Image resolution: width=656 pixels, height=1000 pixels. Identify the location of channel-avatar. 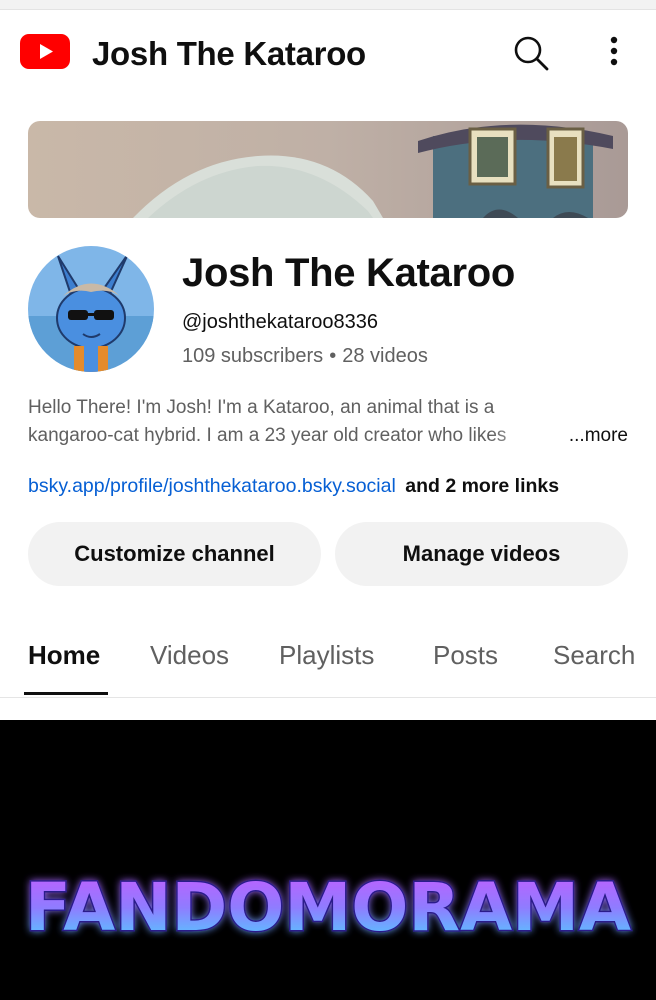
(91, 309).